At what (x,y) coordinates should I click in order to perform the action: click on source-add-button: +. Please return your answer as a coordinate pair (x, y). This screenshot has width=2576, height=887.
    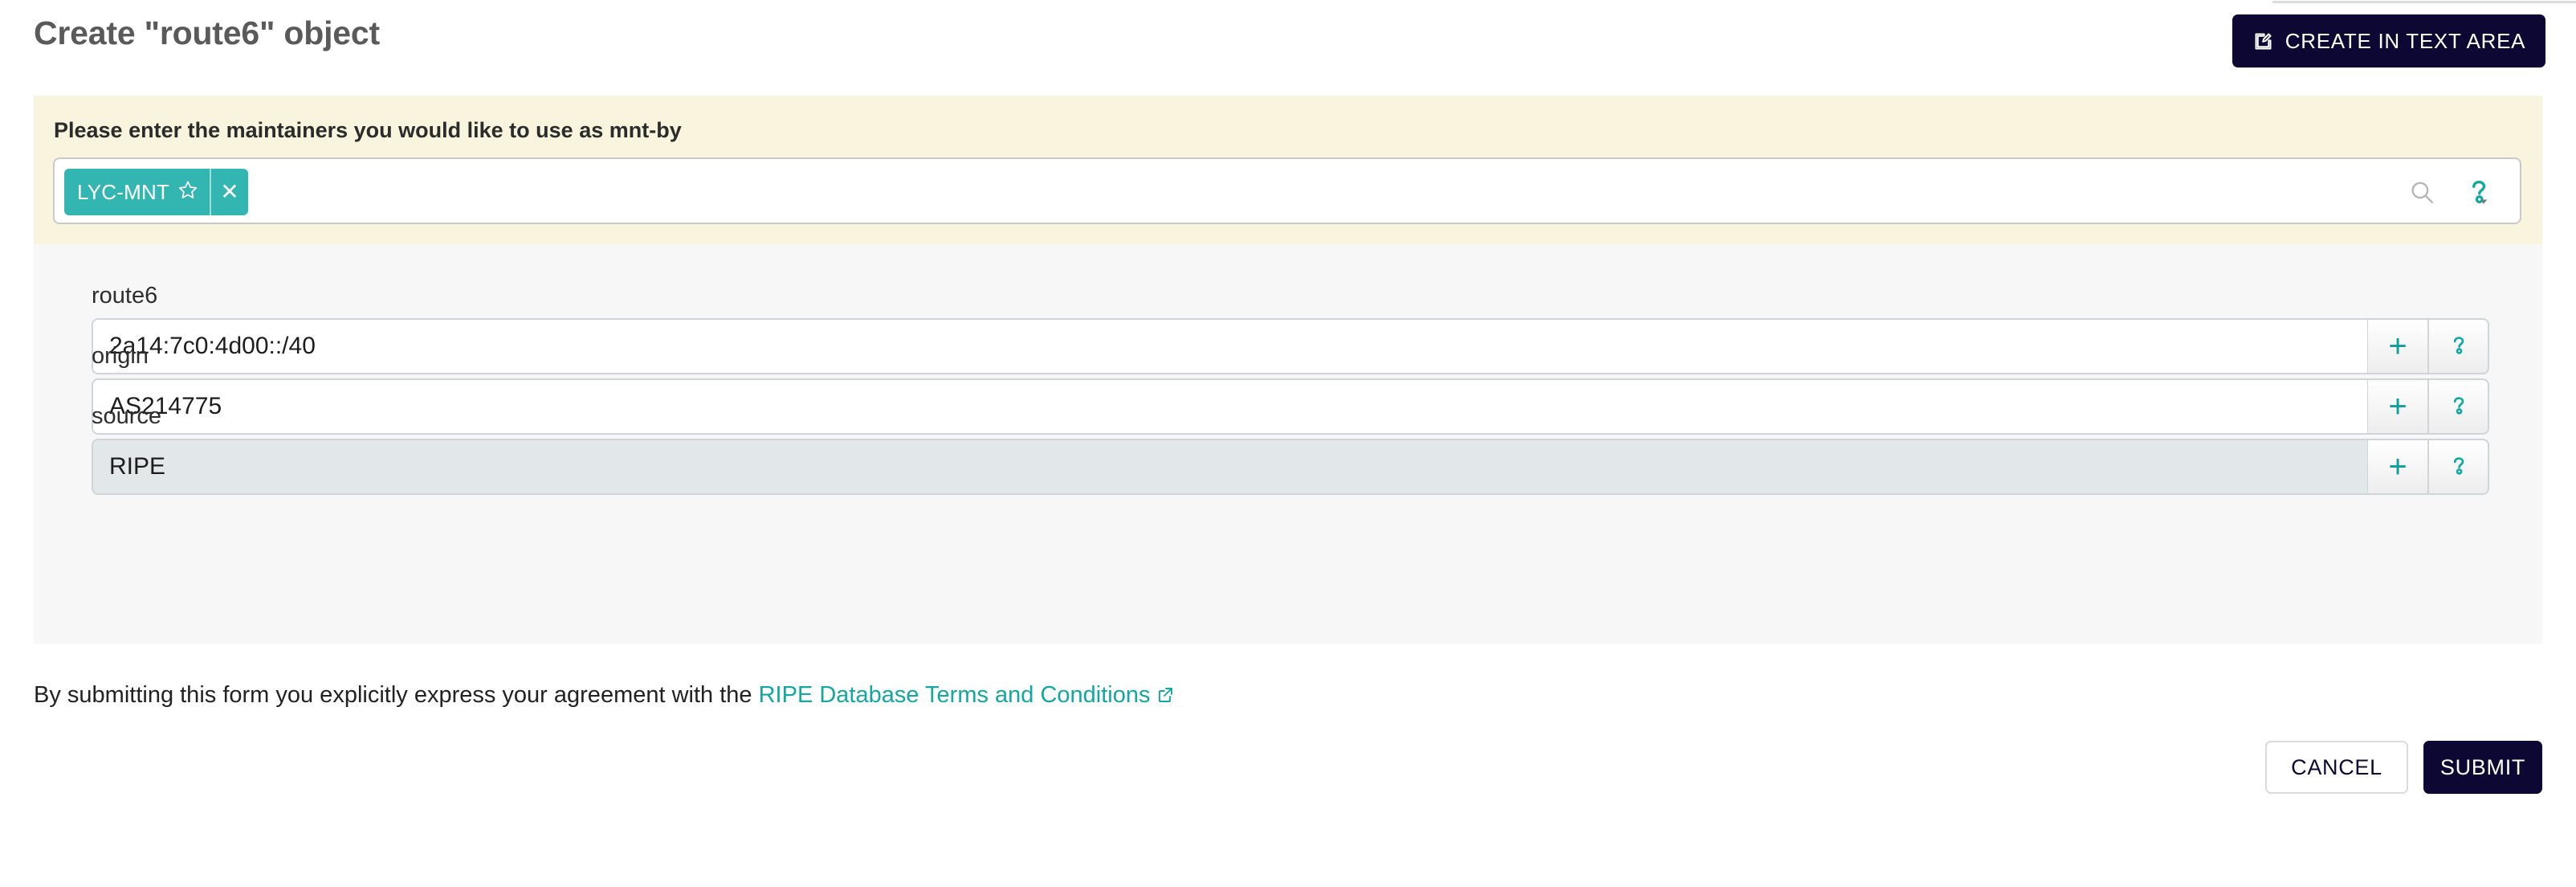
    Looking at the image, I should click on (2397, 467).